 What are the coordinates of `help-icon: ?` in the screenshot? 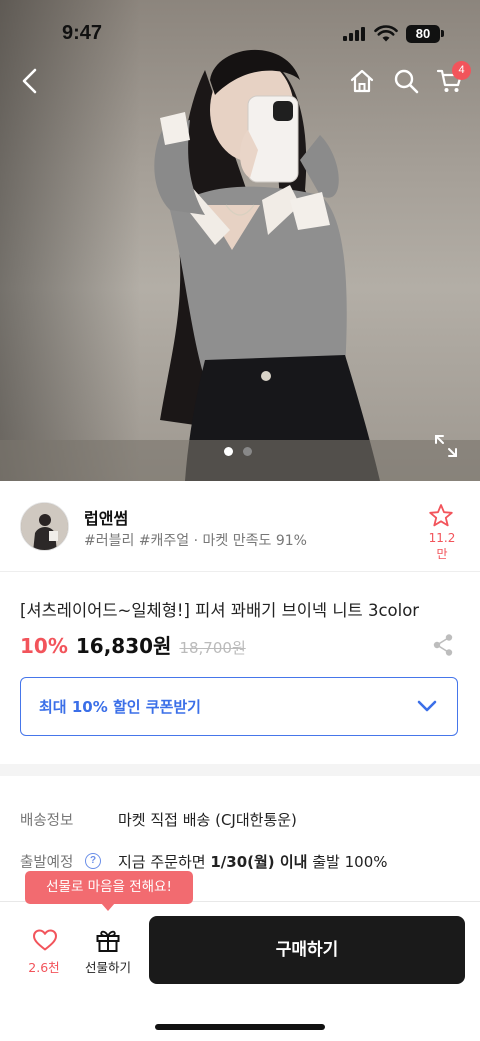 It's located at (93, 861).